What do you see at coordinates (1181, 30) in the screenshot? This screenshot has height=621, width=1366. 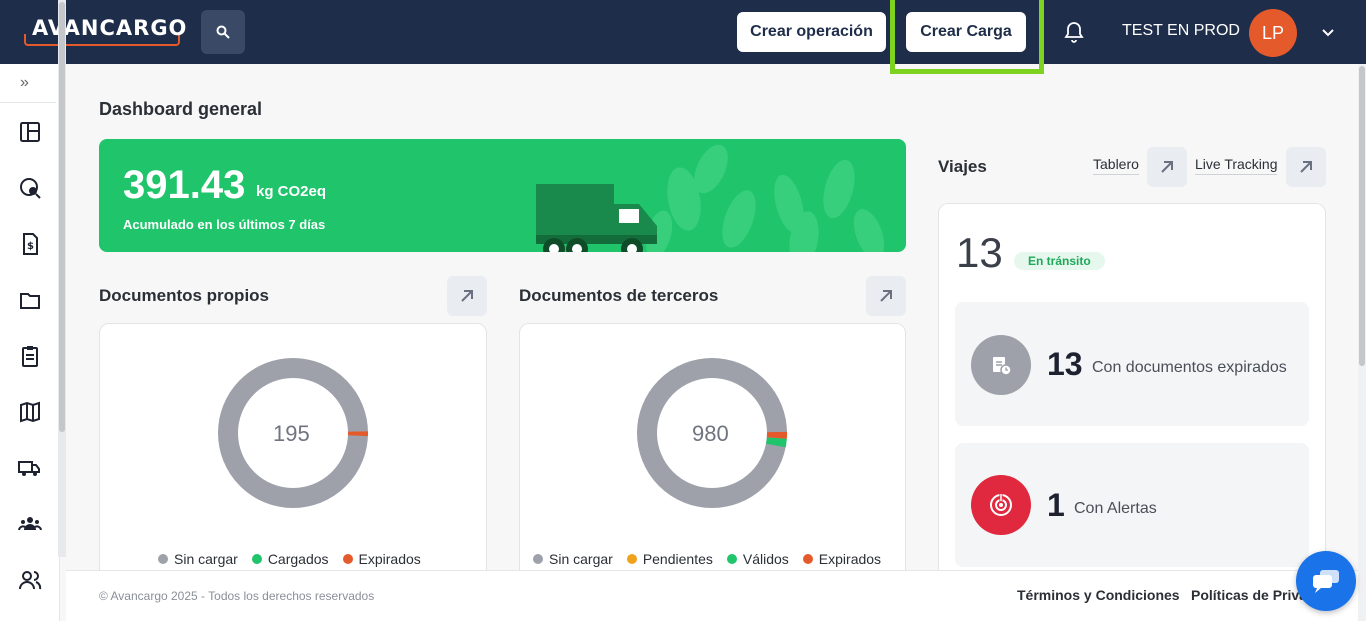 I see `user-name: TEST EN PROD` at bounding box center [1181, 30].